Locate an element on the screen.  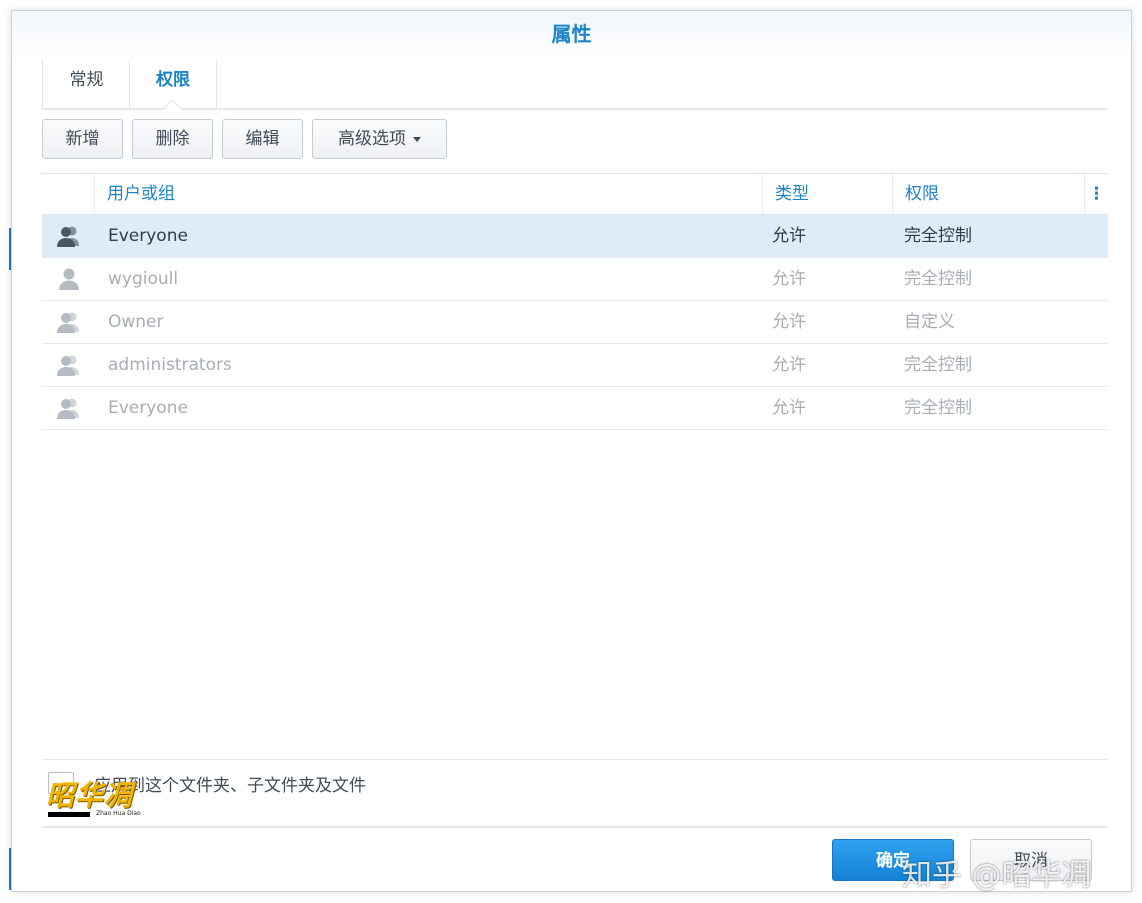
brand-logo: 昭华凋 Zhao Hua Diao is located at coordinates (101, 798).